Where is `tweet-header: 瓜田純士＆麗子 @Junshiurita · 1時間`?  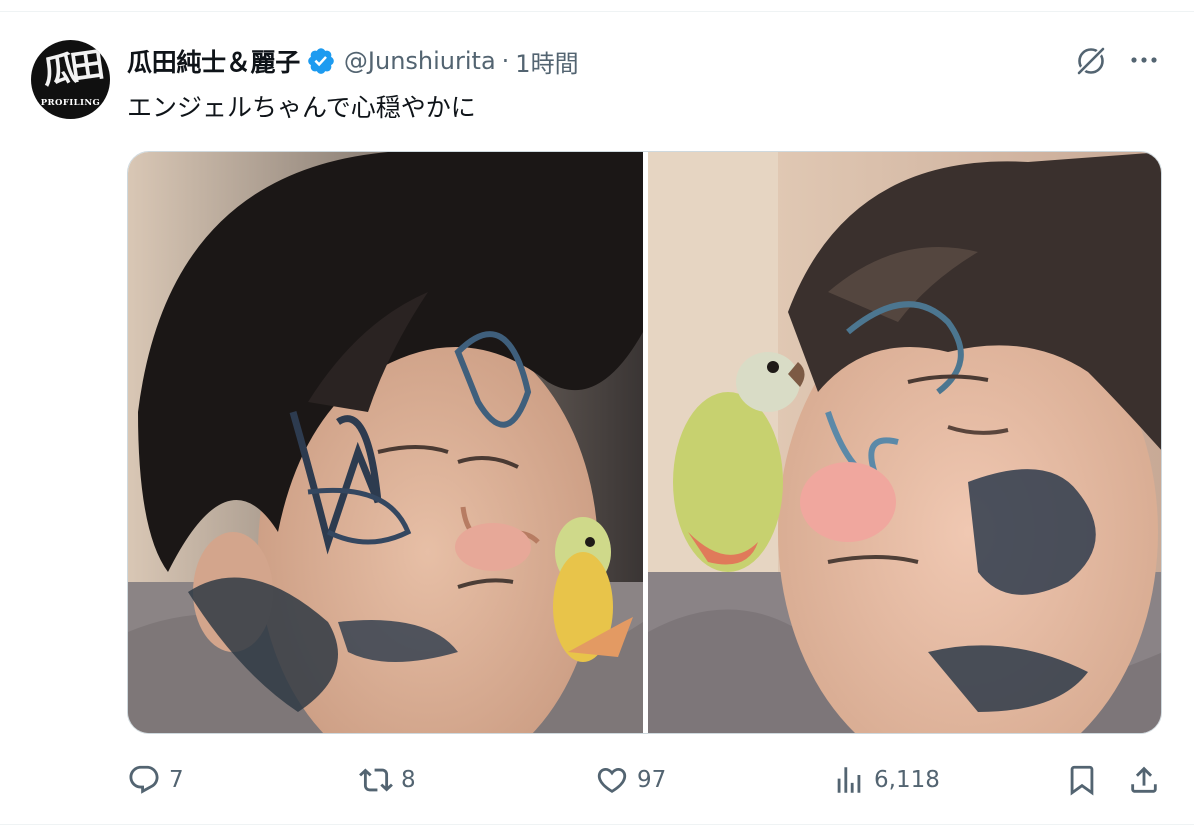 tweet-header: 瓜田純士＆麗子 @Junshiurita · 1時間 is located at coordinates (353, 61).